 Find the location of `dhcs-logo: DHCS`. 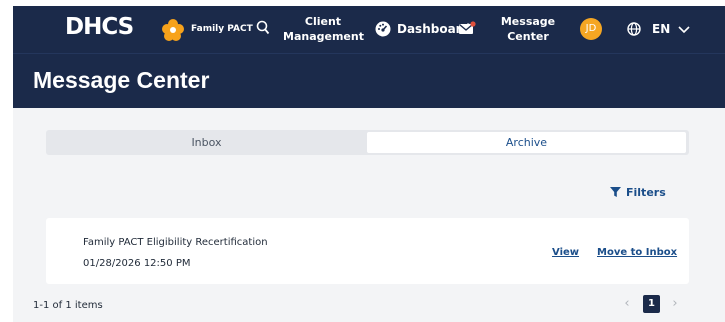

dhcs-logo: DHCS is located at coordinates (99, 27).